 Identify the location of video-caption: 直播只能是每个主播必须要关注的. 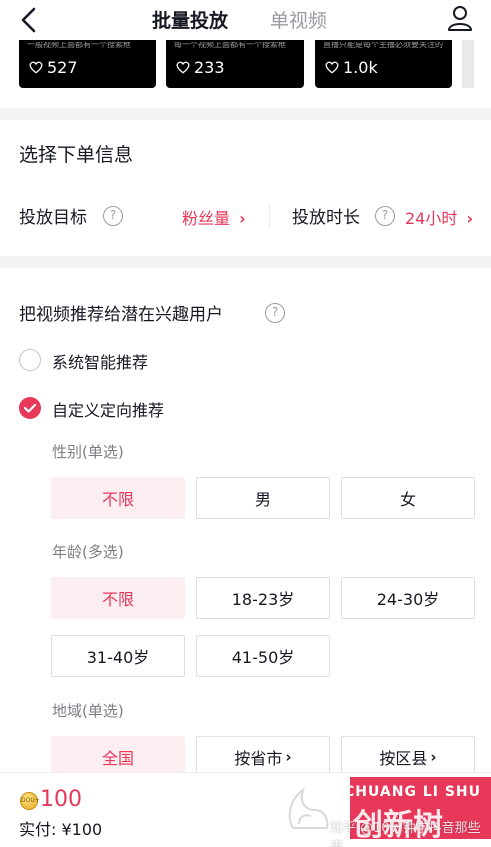
(383, 45).